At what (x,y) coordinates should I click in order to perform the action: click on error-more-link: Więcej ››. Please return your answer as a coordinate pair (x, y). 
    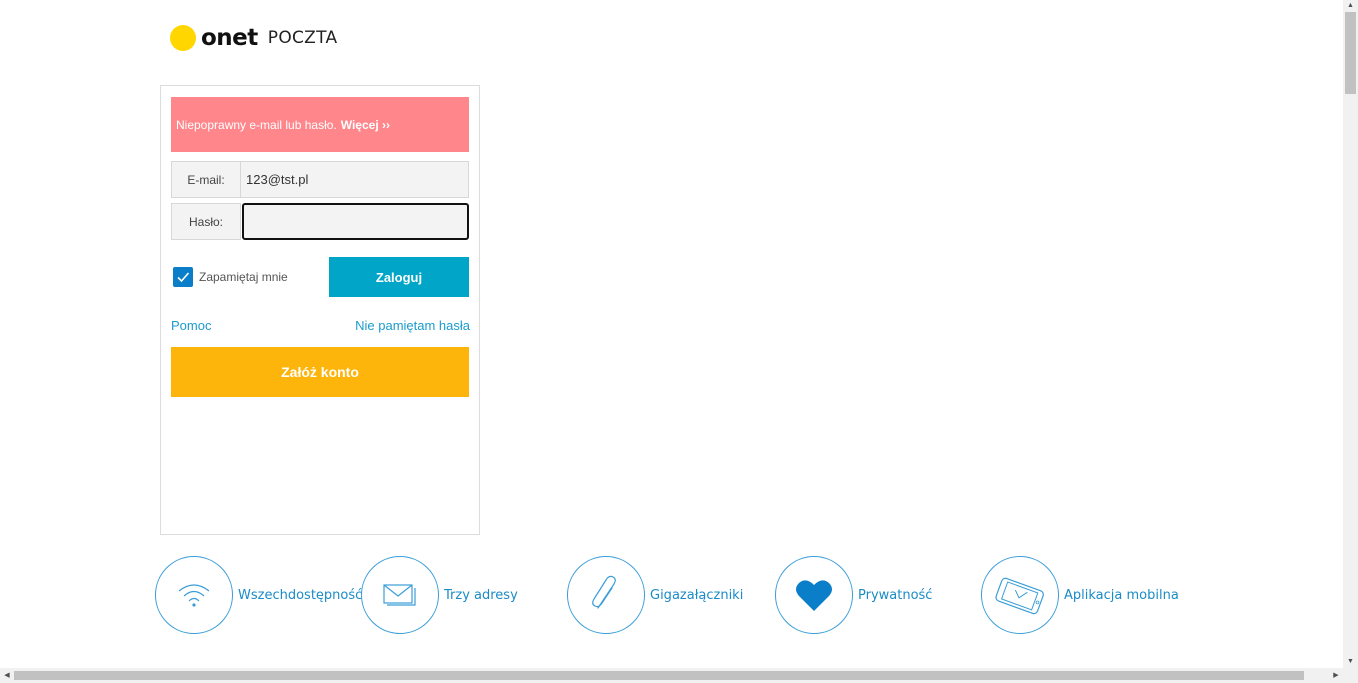
    Looking at the image, I should click on (365, 125).